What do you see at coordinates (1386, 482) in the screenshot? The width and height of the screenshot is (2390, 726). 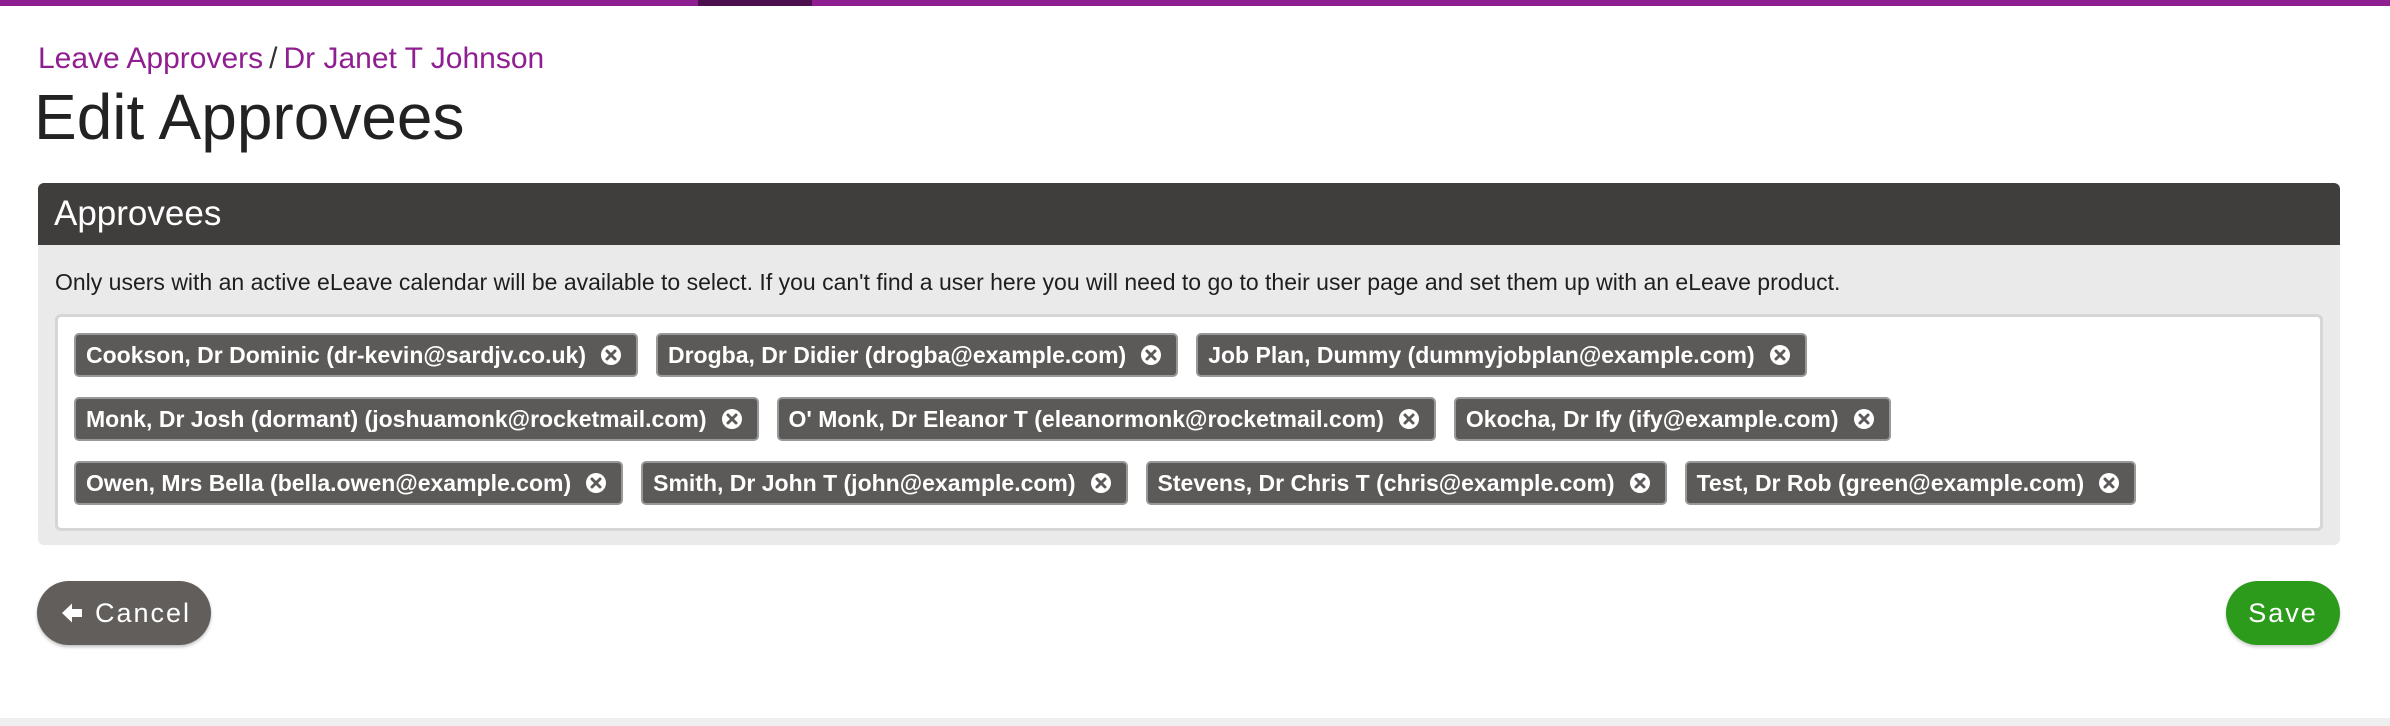 I see `approvee-chip-label: Stevens, Dr Chris T (chris@example.com)` at bounding box center [1386, 482].